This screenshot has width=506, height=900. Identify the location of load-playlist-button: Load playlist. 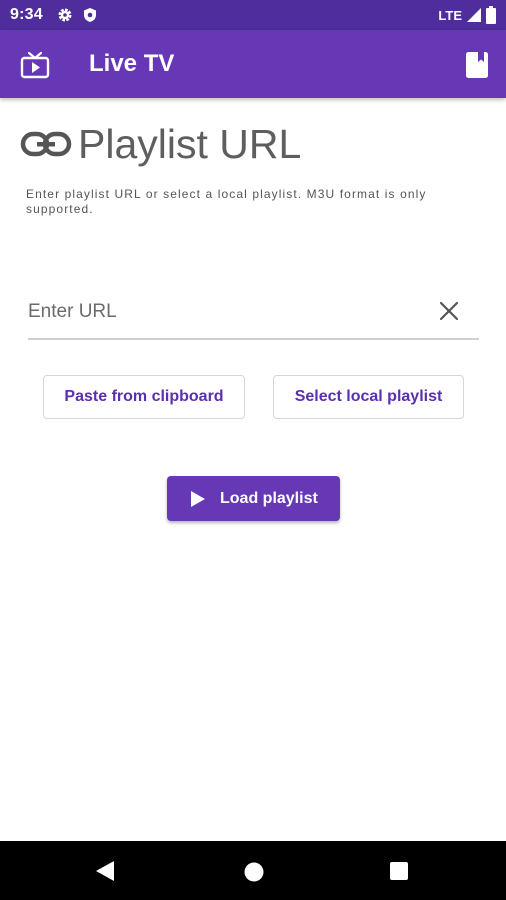
(253, 498).